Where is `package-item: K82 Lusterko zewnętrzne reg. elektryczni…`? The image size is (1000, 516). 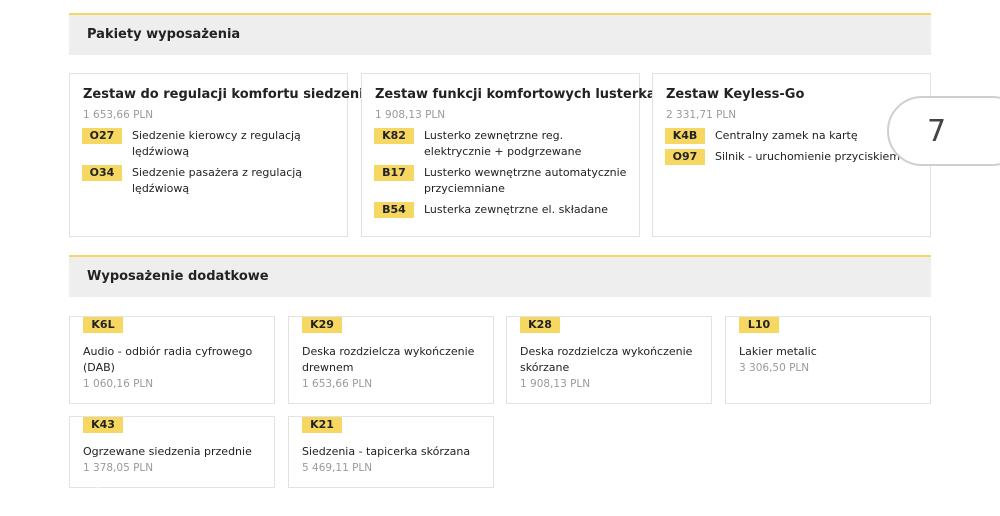 package-item: K82 Lusterko zewnętrzne reg. elektryczni… is located at coordinates (501, 144).